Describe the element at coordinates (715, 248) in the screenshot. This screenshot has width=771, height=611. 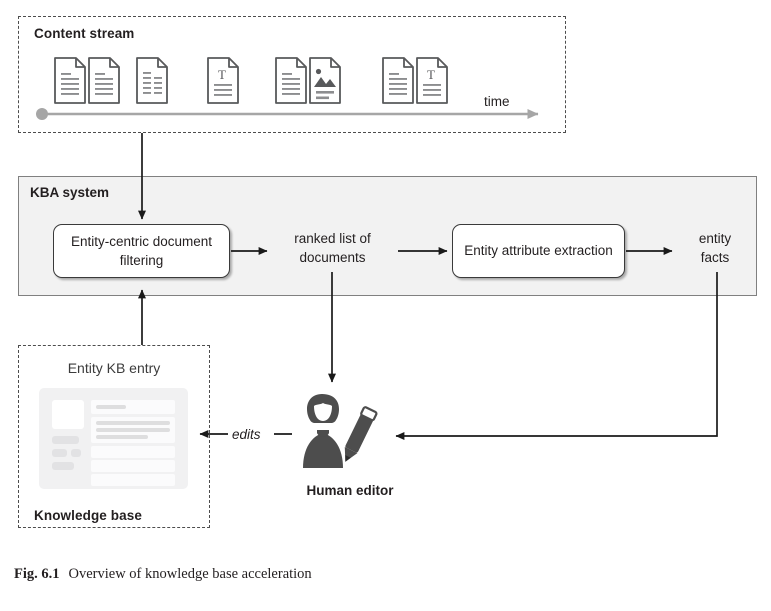
I see `entity-facts-label: entity facts` at that location.